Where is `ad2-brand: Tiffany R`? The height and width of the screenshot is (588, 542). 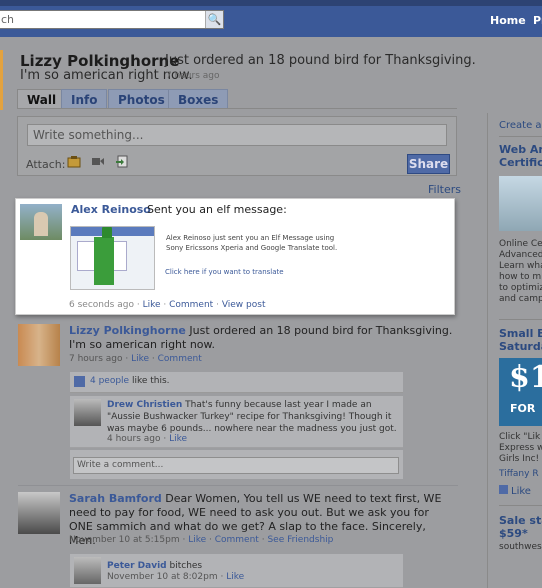 ad2-brand: Tiffany R is located at coordinates (519, 474).